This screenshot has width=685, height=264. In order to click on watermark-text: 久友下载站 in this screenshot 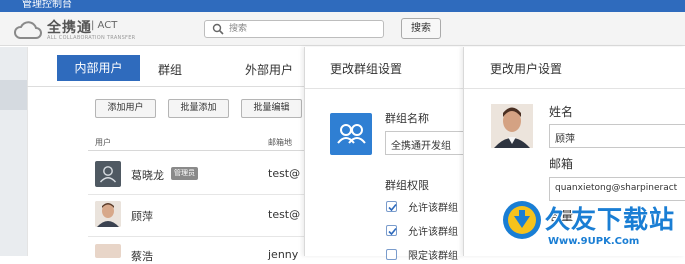, I will do `click(610, 219)`.